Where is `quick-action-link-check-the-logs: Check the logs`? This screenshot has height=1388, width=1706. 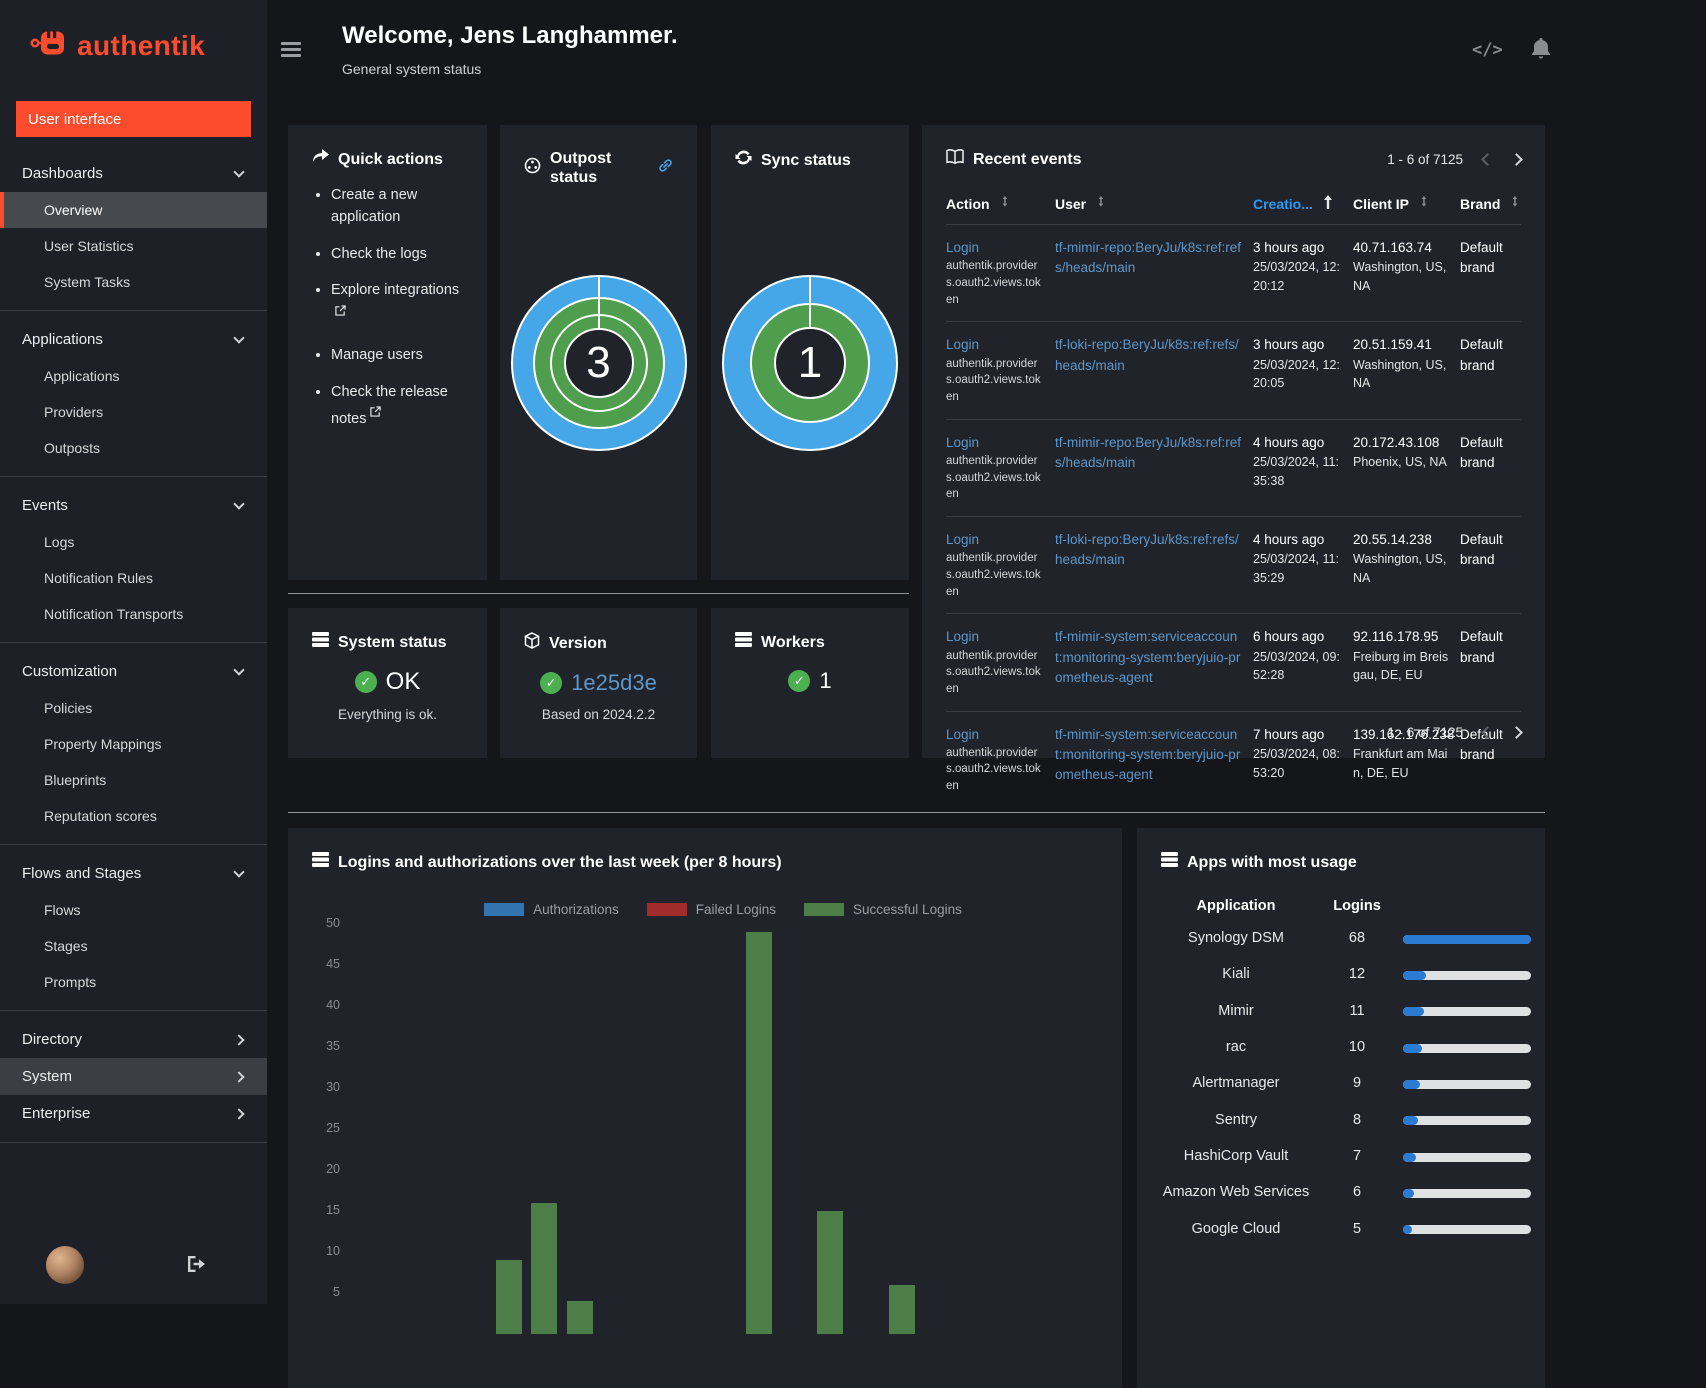
quick-action-link-check-the-logs: Check the logs is located at coordinates (379, 254).